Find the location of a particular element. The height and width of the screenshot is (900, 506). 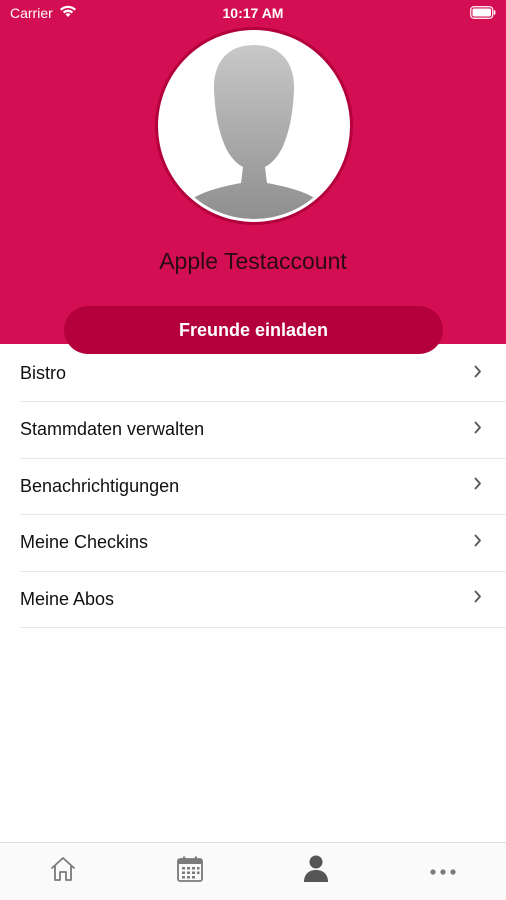

more-icon is located at coordinates (443, 872).